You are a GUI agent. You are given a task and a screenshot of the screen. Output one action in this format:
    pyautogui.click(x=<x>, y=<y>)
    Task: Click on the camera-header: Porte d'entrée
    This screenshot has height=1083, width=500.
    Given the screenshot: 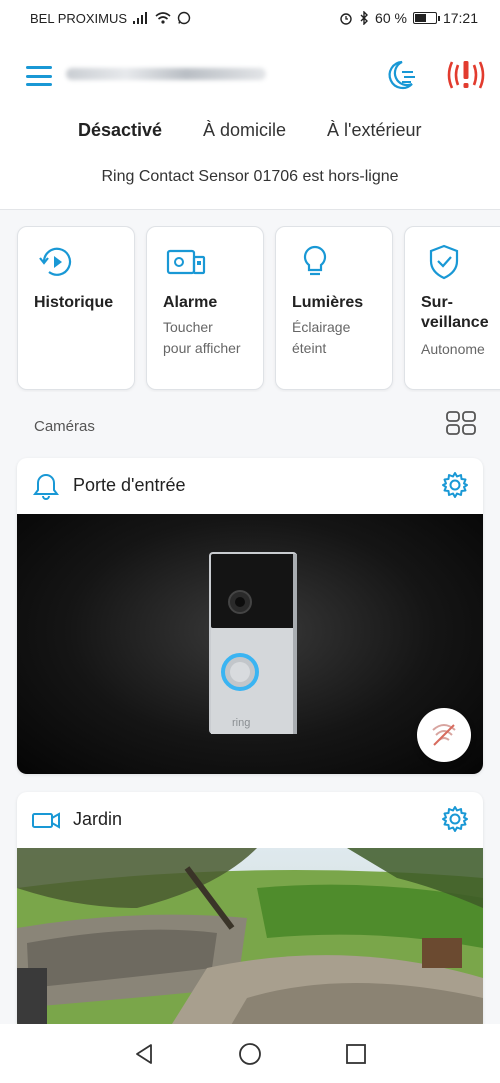 What is the action you would take?
    pyautogui.click(x=250, y=486)
    